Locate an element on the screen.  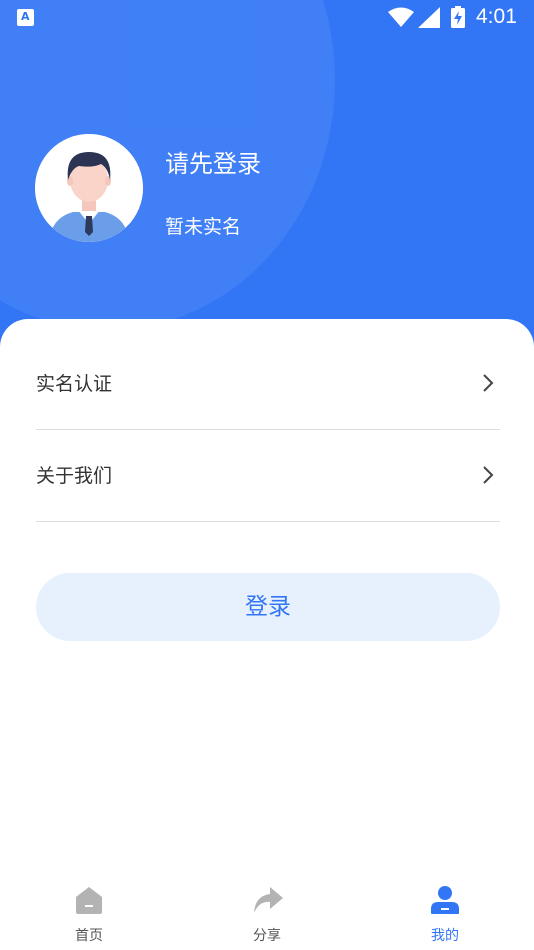
battery-charging-icon is located at coordinates (458, 17).